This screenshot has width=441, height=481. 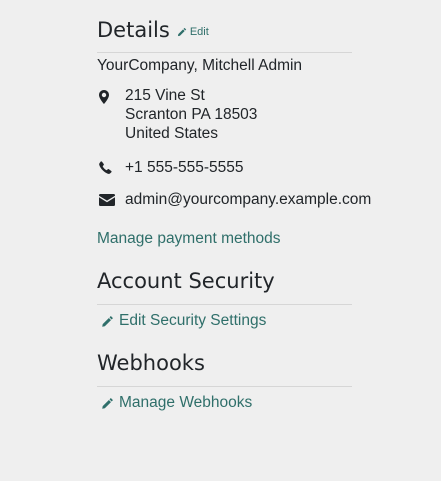 I want to click on envelope-icon, so click(x=107, y=200).